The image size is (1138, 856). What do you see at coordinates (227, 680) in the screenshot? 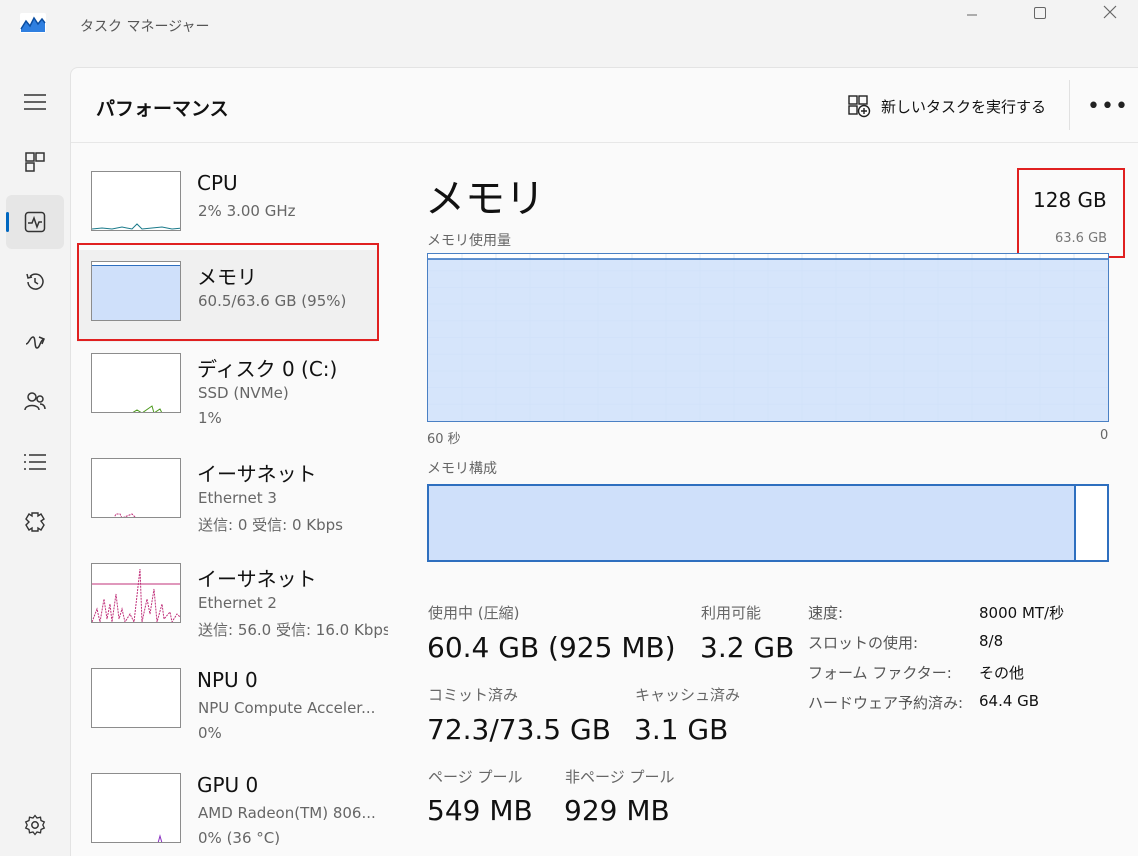
I see `device-name: NPU 0` at bounding box center [227, 680].